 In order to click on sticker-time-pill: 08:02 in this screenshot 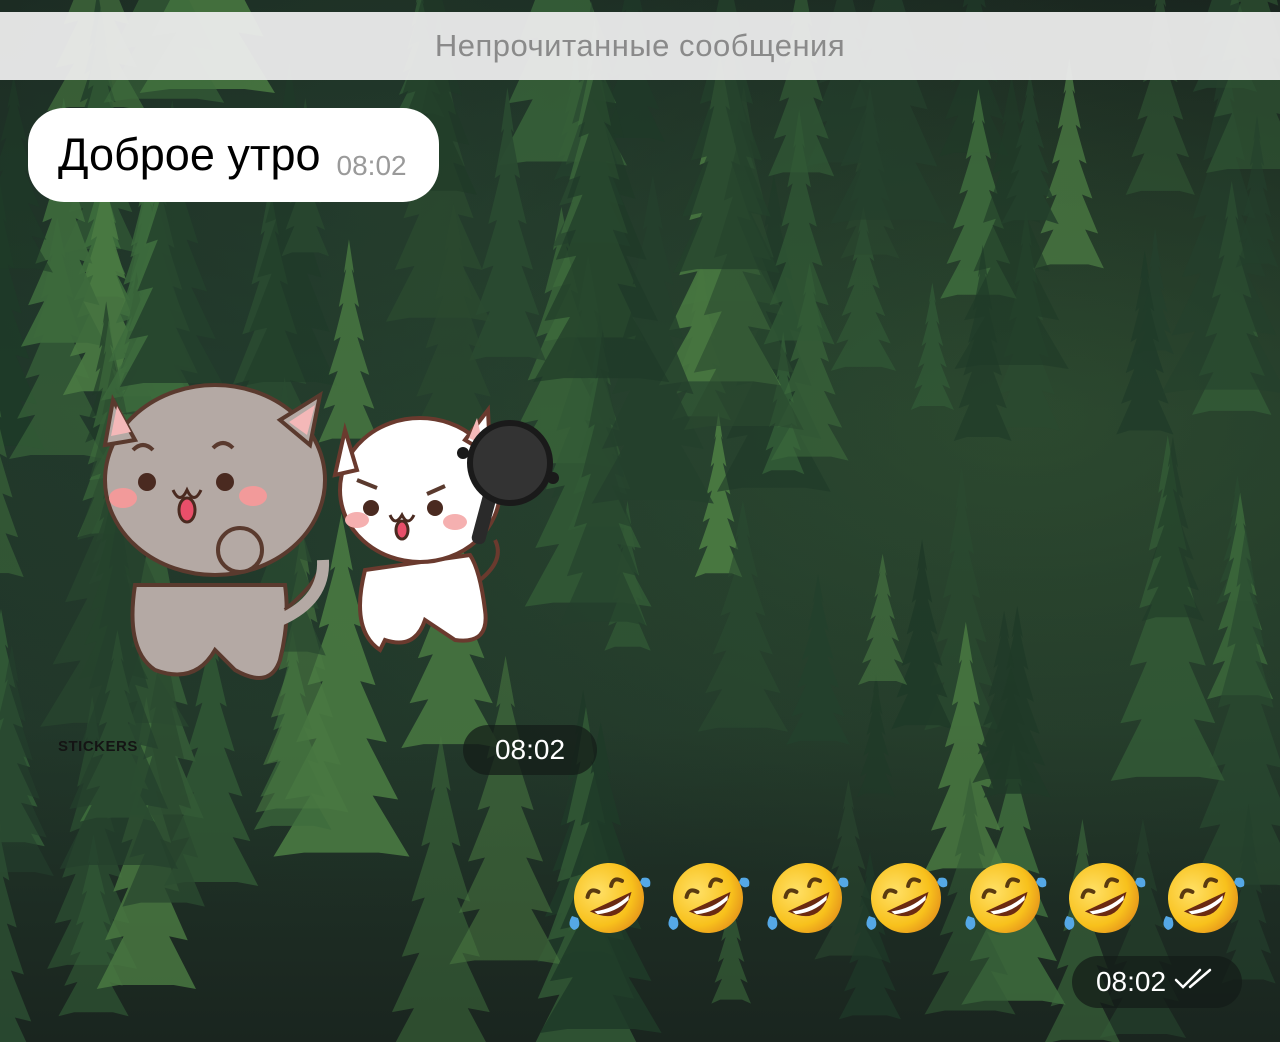, I will do `click(530, 750)`.